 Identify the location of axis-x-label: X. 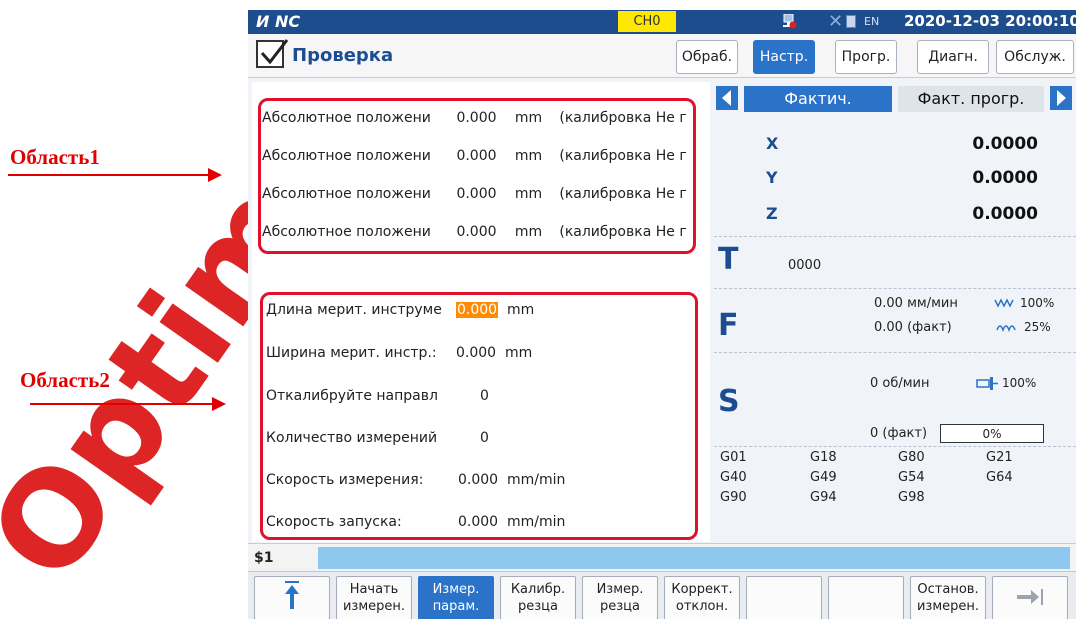
(772, 143).